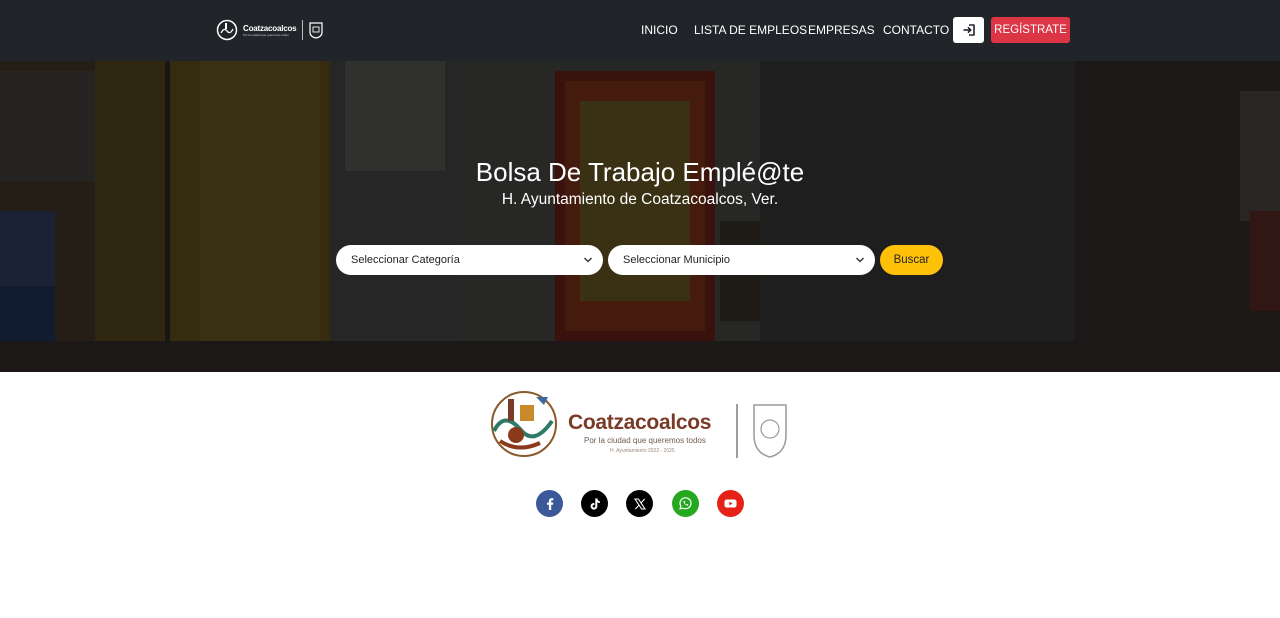  Describe the element at coordinates (911, 260) in the screenshot. I see `search-button: Buscar` at that location.